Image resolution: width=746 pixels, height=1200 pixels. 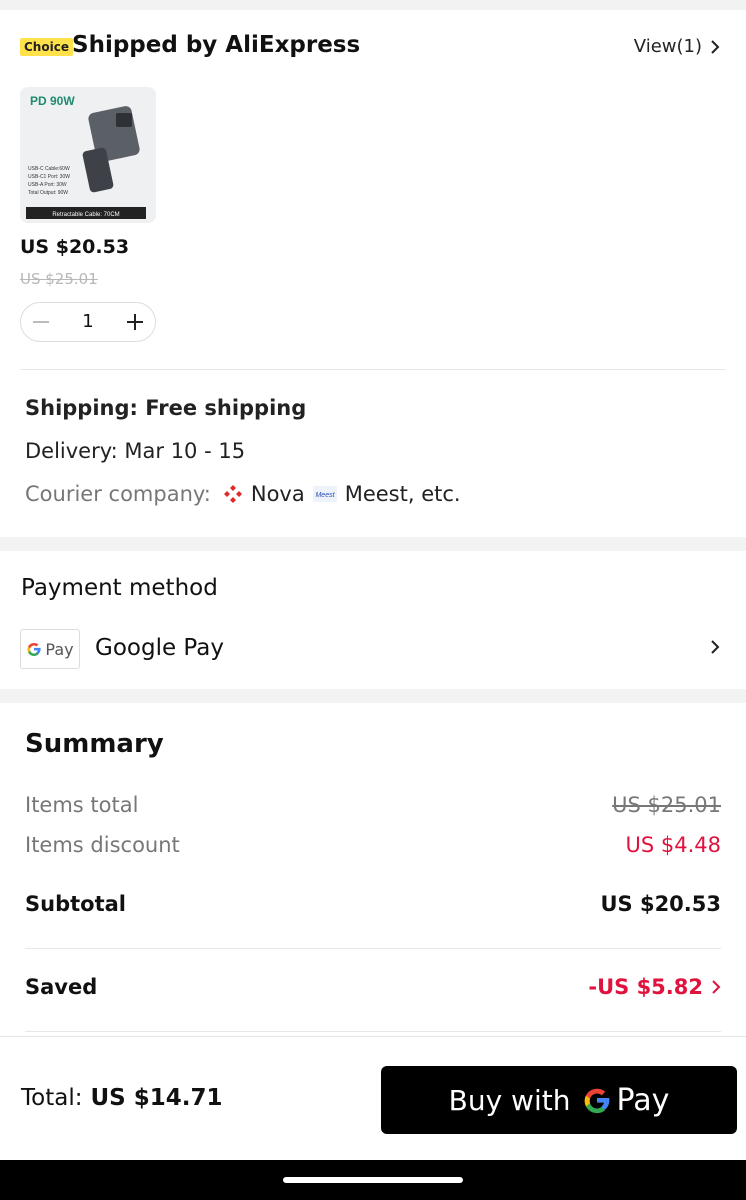 I want to click on view-items-label: View(1), so click(x=667, y=46).